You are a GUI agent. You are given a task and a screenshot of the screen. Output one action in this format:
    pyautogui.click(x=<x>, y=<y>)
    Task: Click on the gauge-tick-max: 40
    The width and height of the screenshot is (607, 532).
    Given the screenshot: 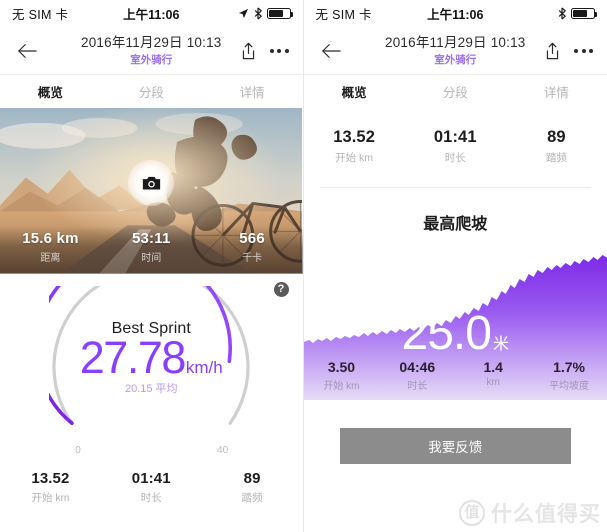 What is the action you would take?
    pyautogui.click(x=223, y=450)
    